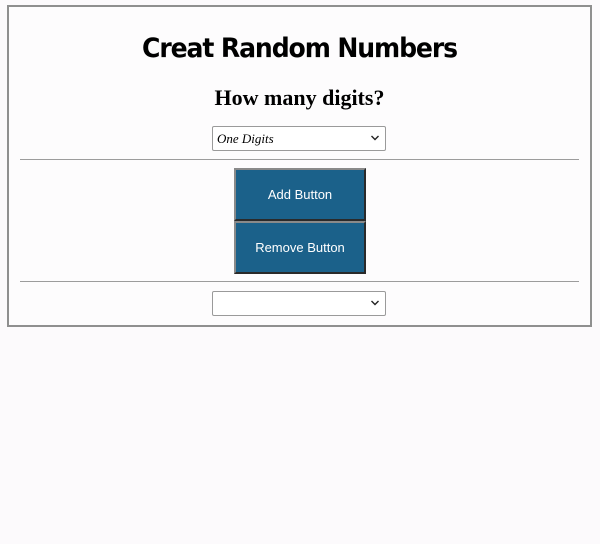  What do you see at coordinates (245, 138) in the screenshot?
I see `digits-select-value: One Digits` at bounding box center [245, 138].